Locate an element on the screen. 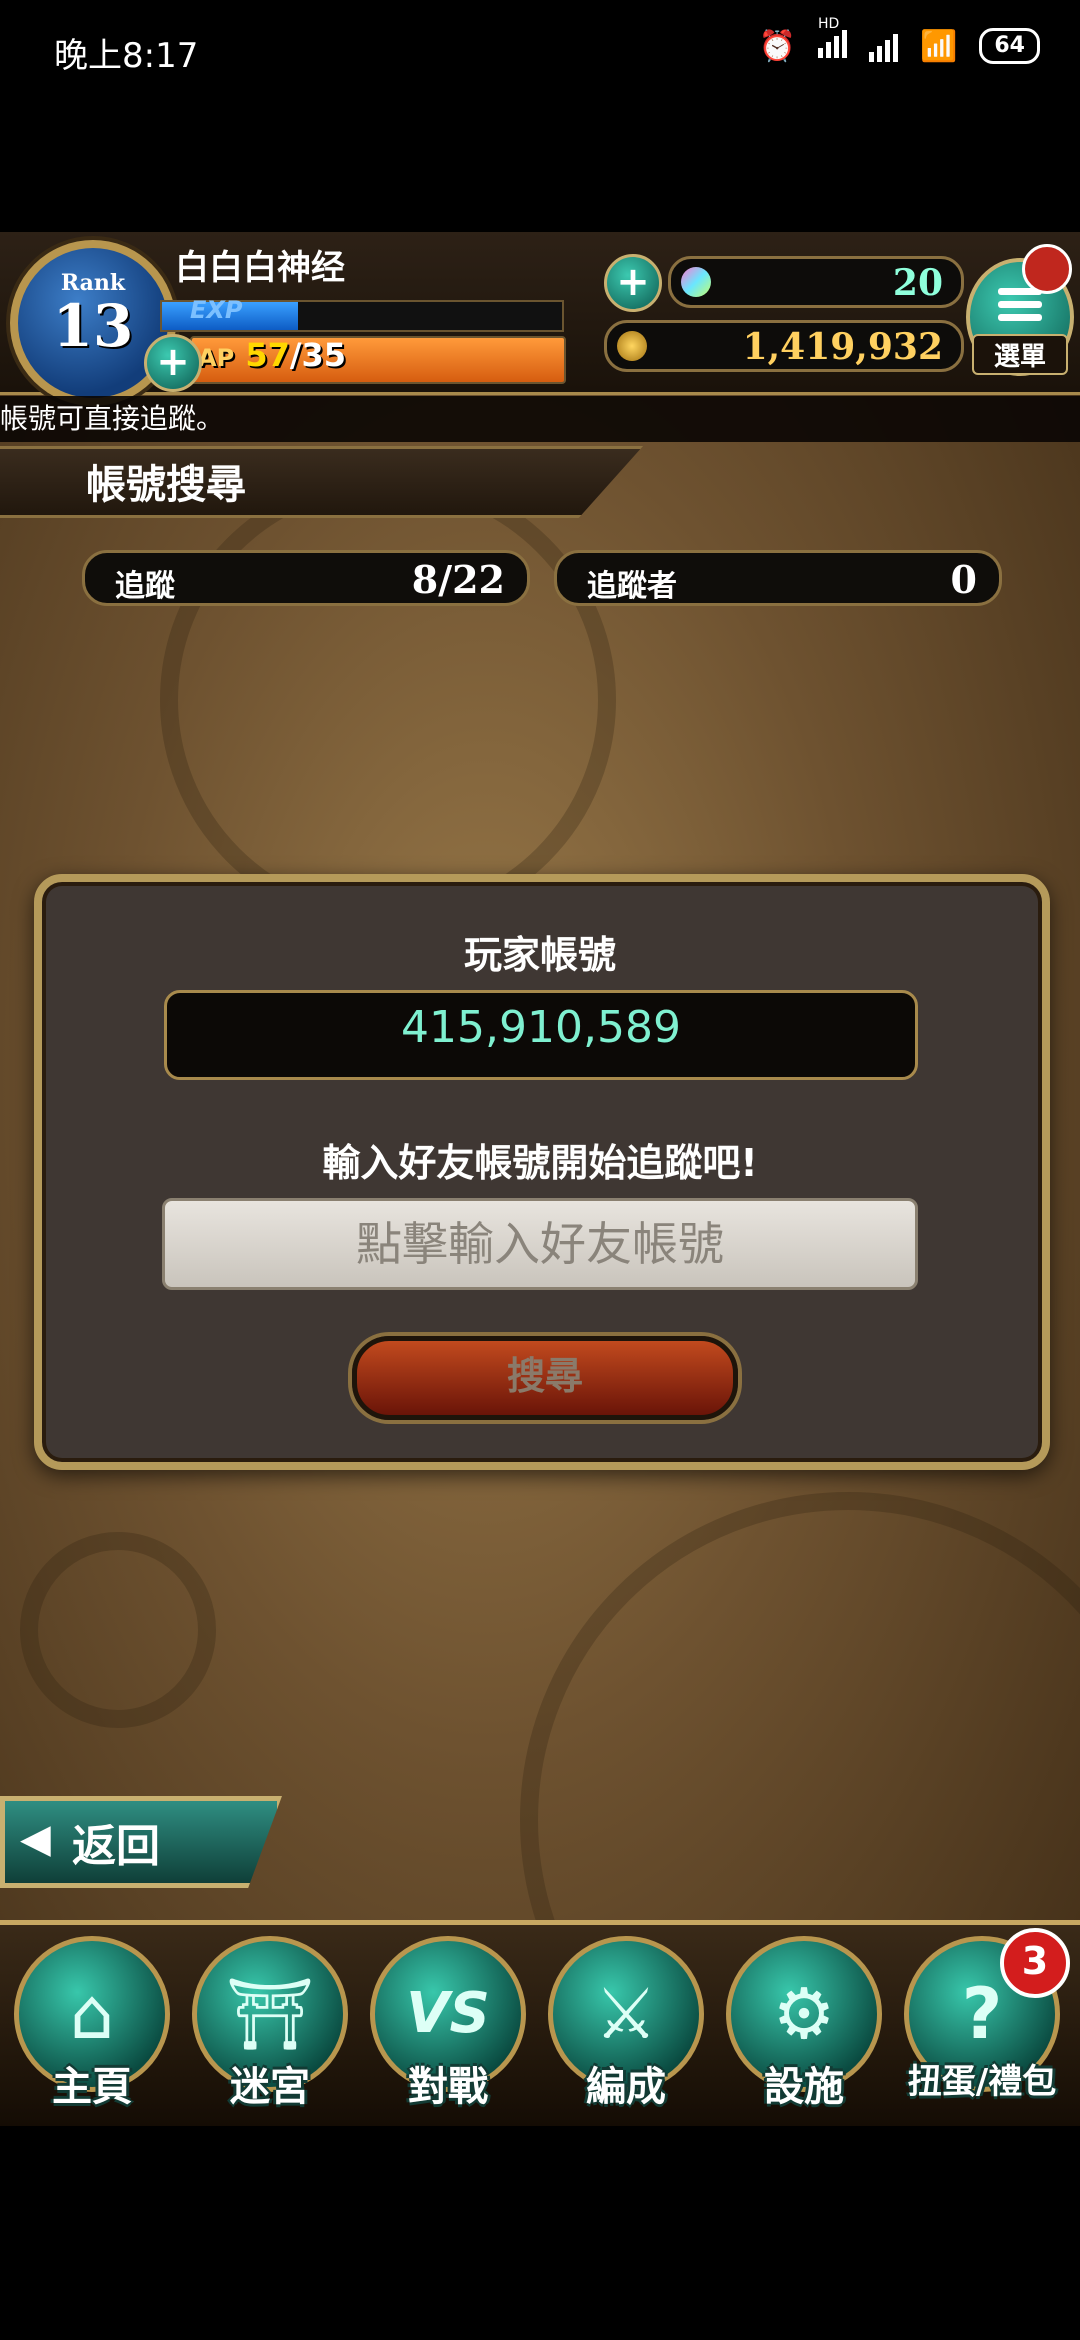  gold-counter: 1,419,932 is located at coordinates (784, 346).